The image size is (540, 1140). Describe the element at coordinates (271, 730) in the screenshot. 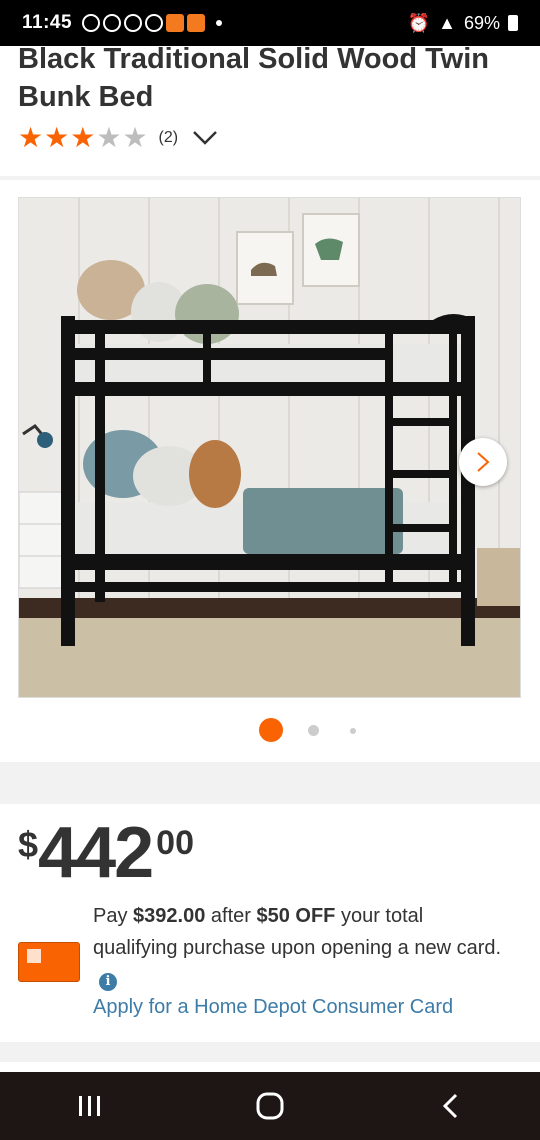

I see `gallery-dot-active` at that location.